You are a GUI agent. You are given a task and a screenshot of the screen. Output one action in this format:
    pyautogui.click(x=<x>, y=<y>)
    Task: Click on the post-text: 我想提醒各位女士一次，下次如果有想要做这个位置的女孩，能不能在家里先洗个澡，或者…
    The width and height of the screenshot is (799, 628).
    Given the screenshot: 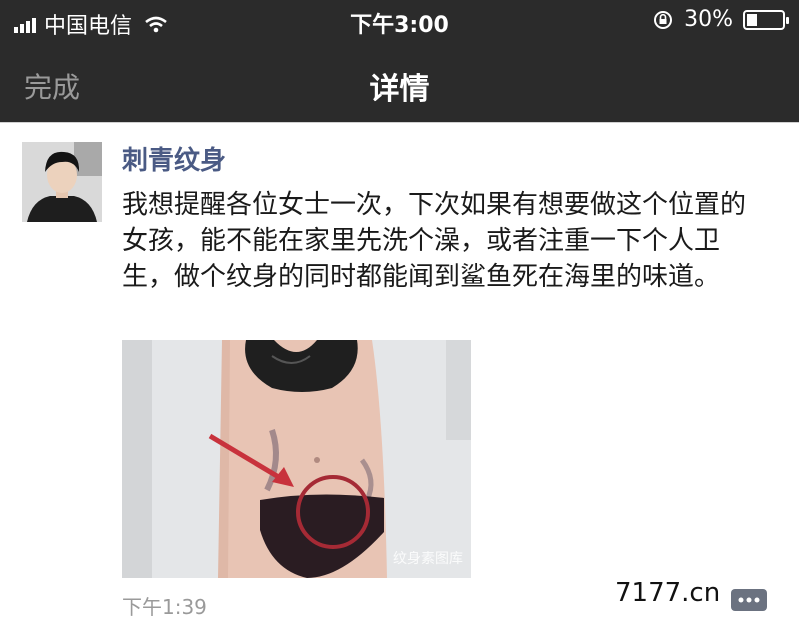 What is the action you would take?
    pyautogui.click(x=434, y=241)
    